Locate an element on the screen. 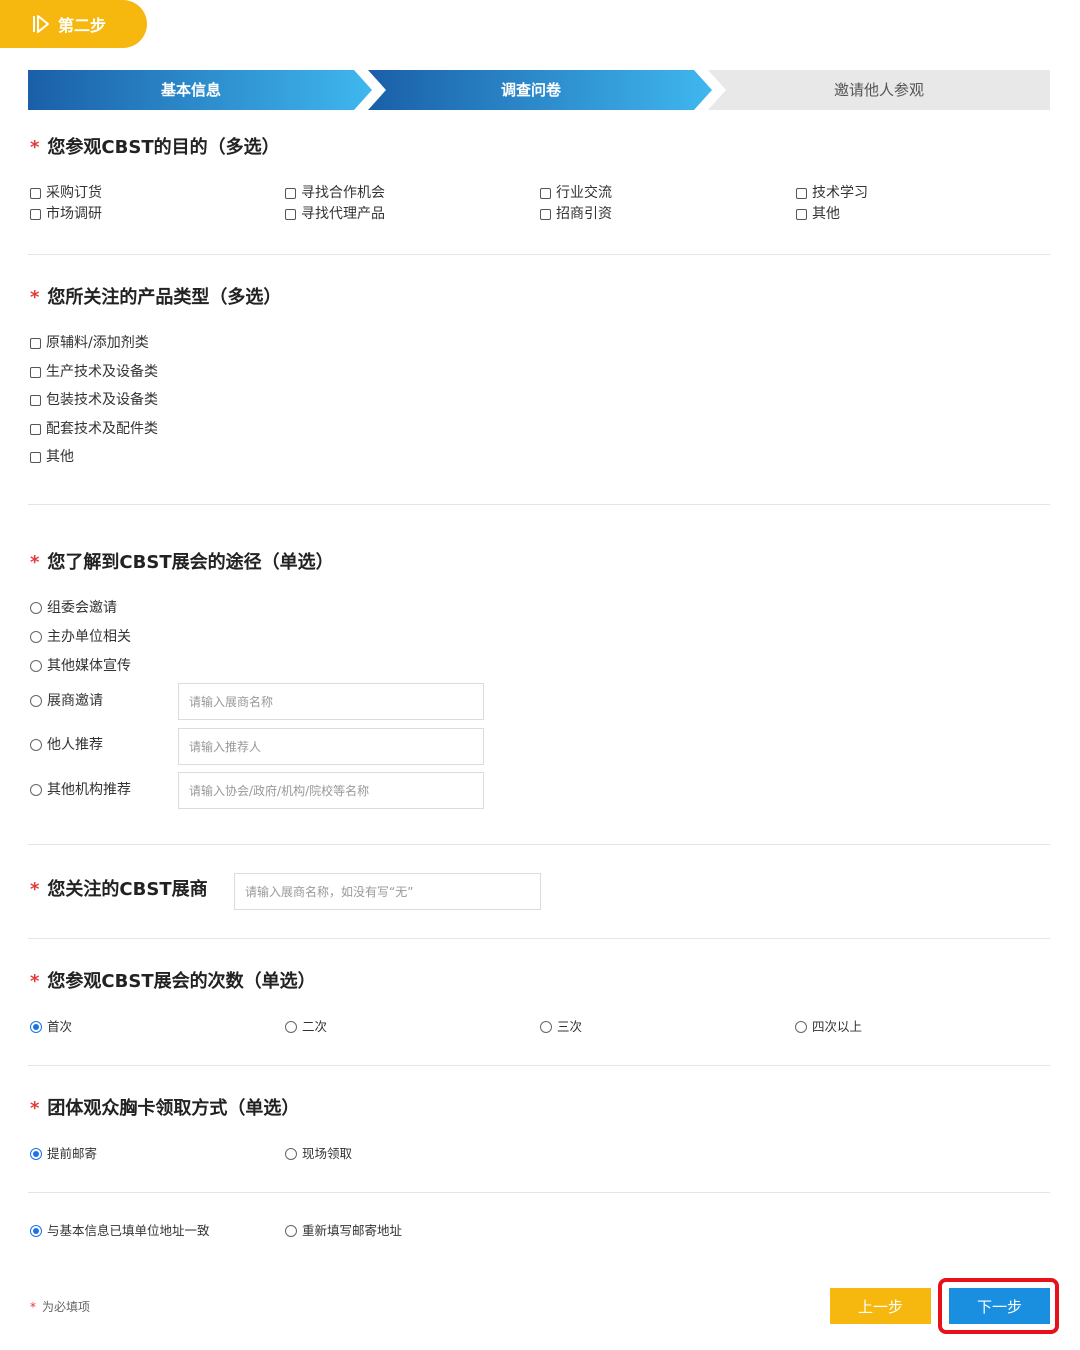 The height and width of the screenshot is (1350, 1080). progress-step-2: 调查问卷 is located at coordinates (530, 90).